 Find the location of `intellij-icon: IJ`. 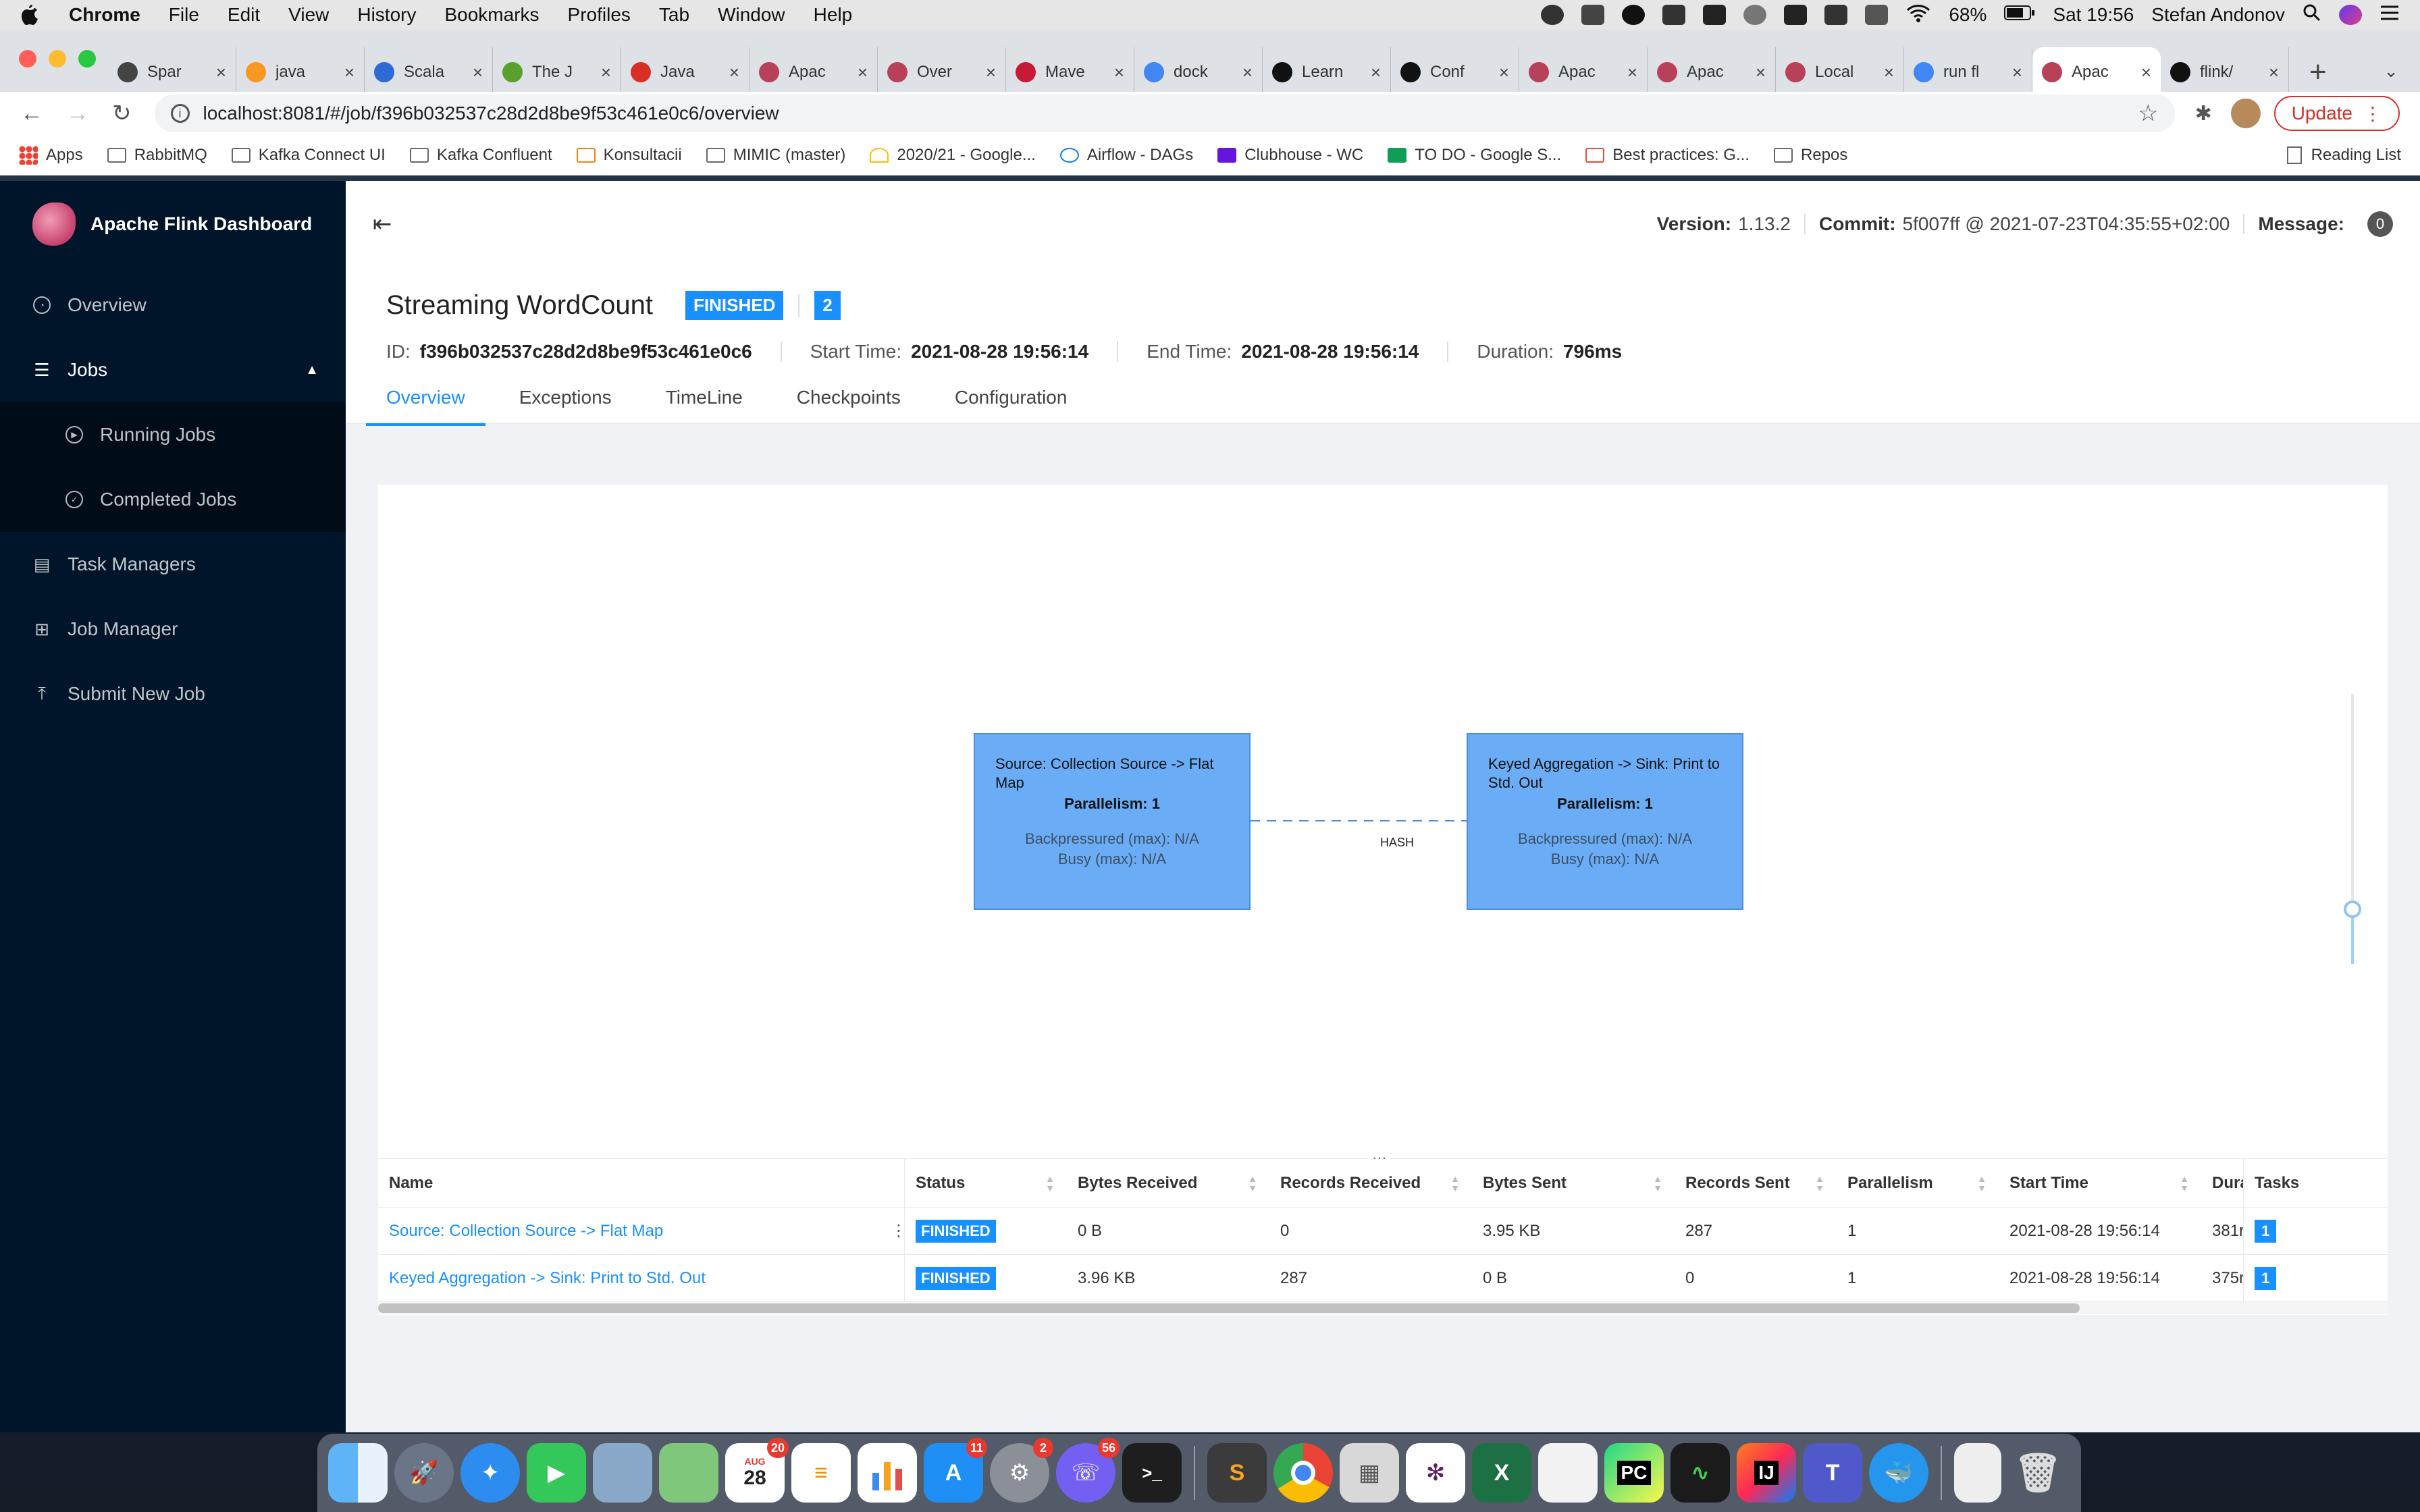

intellij-icon: IJ is located at coordinates (1766, 1473).